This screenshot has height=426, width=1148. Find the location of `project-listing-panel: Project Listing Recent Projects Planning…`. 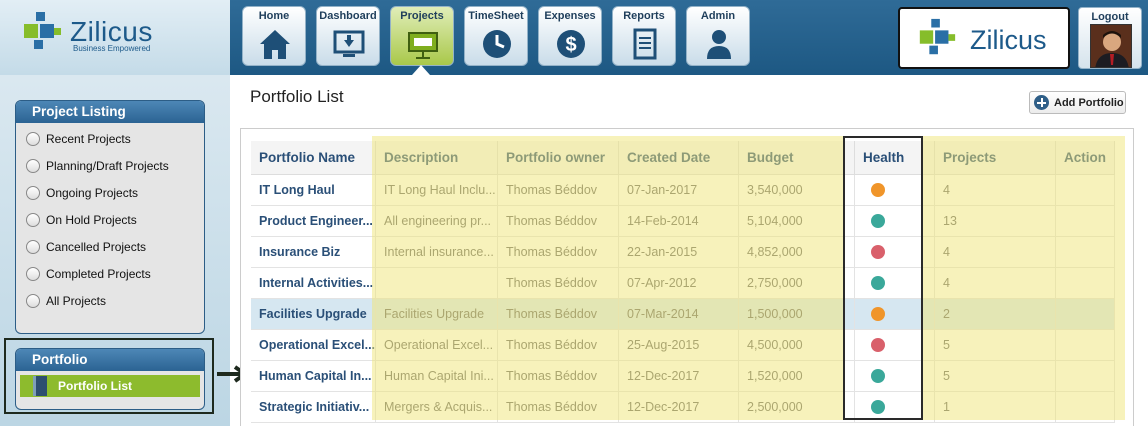

project-listing-panel: Project Listing Recent Projects Planning… is located at coordinates (110, 217).